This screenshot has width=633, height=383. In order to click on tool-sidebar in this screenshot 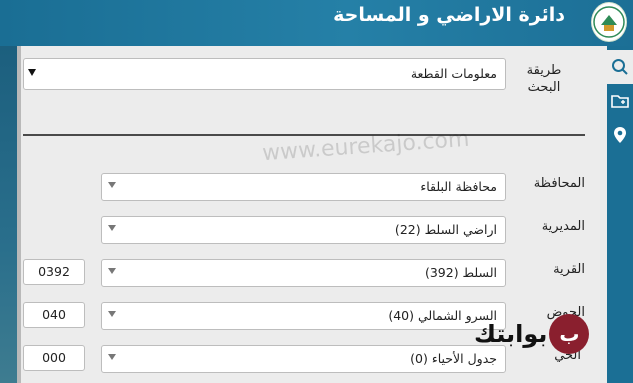, I will do `click(620, 214)`.